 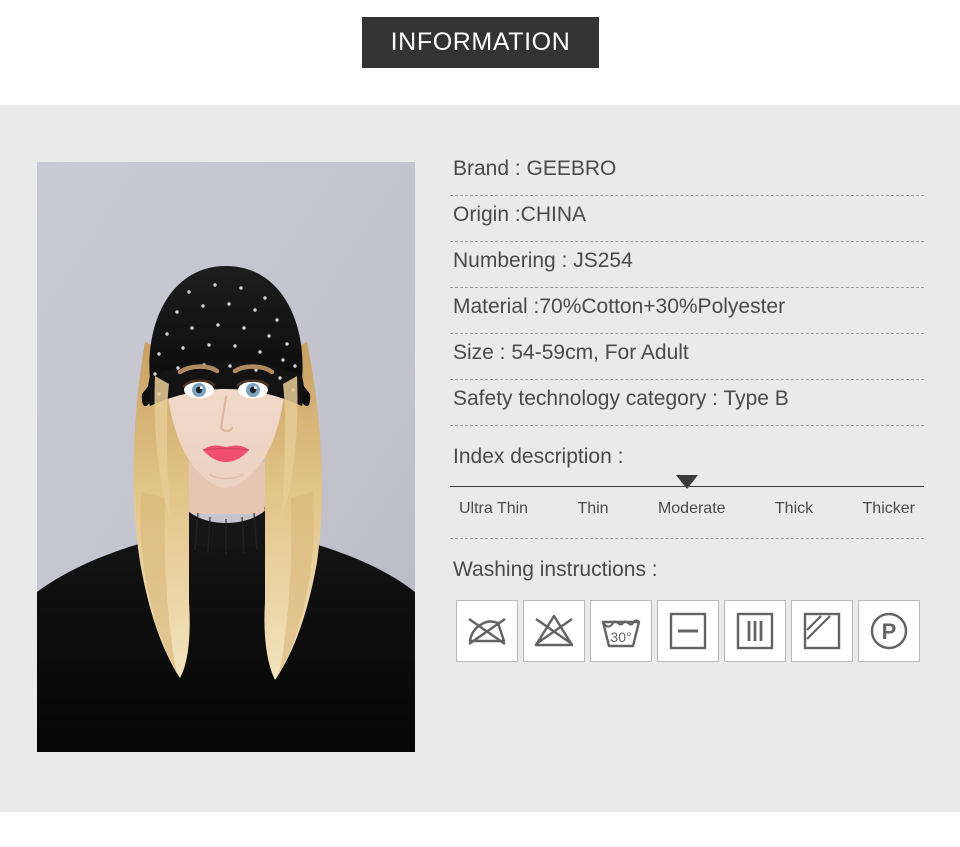 I want to click on page-title-banner: INFORMATION, so click(x=480, y=42).